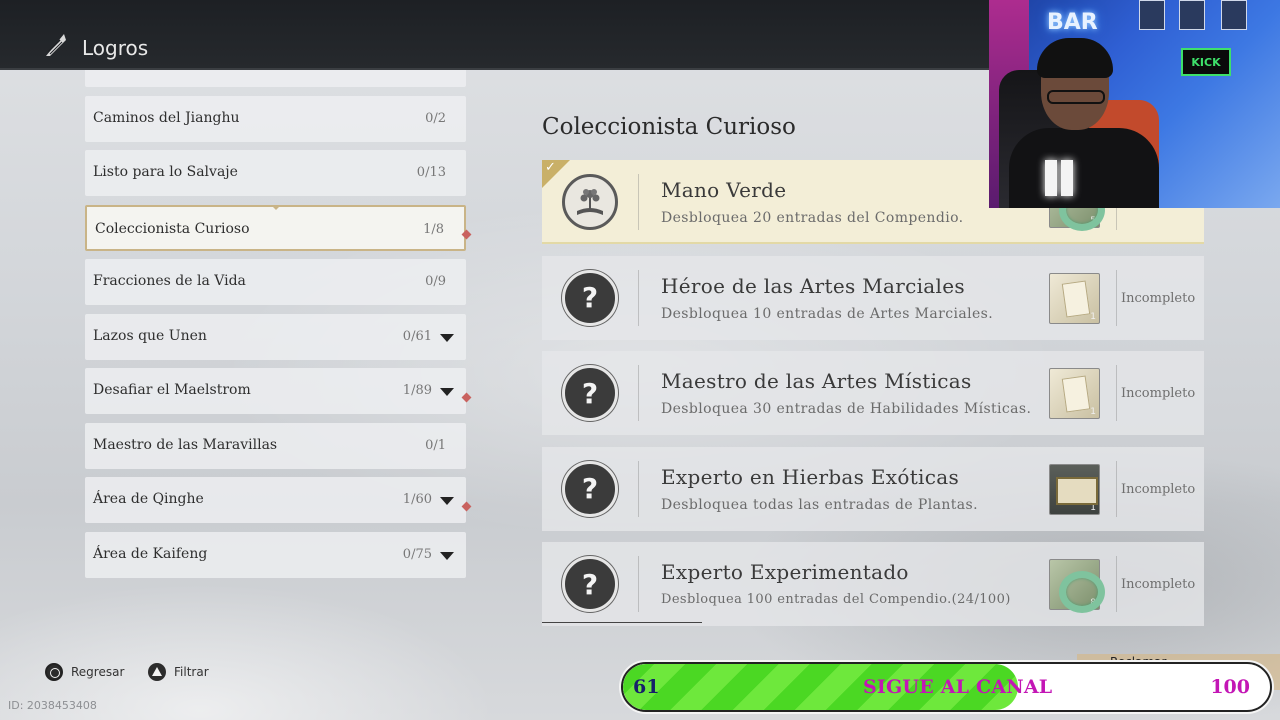  I want to click on category-label: Maestro de las Maravillas, so click(185, 444).